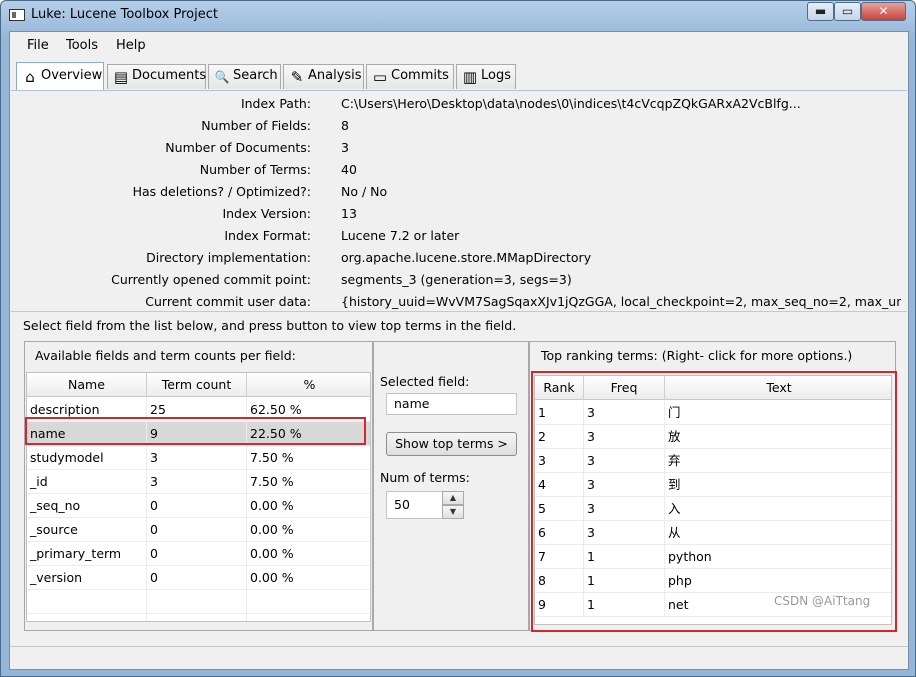 The height and width of the screenshot is (677, 916). I want to click on field-row: _id 3 7.50 %, so click(198, 482).